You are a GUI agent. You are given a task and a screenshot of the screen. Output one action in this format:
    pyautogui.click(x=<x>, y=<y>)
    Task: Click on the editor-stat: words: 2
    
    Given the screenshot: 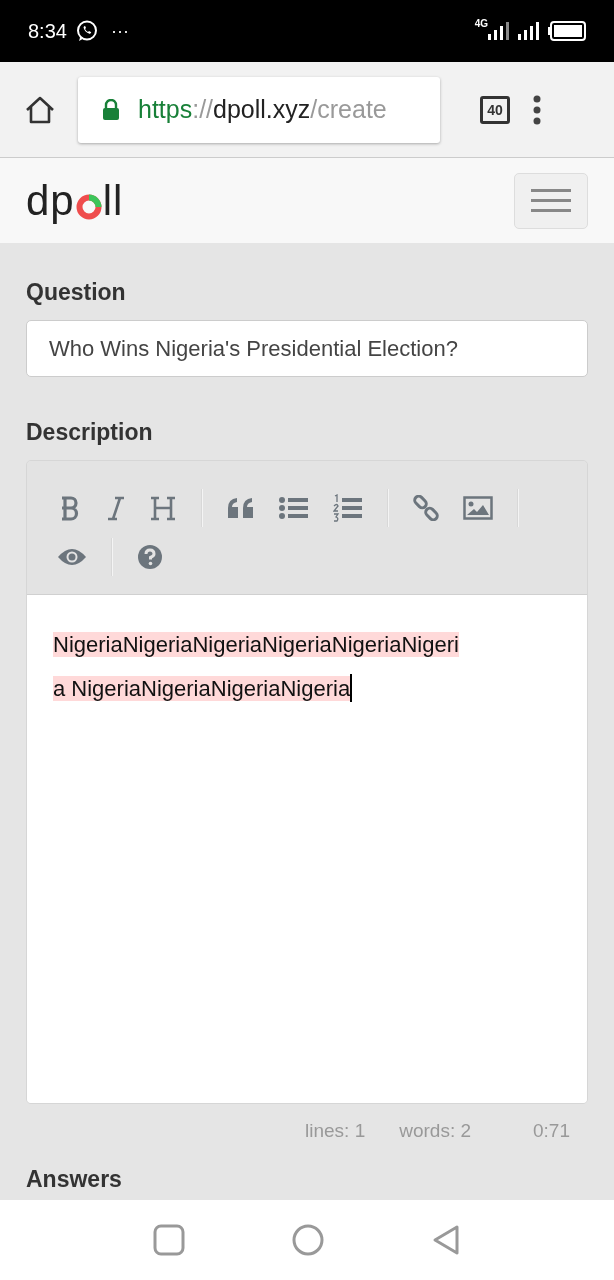 What is the action you would take?
    pyautogui.click(x=435, y=1131)
    